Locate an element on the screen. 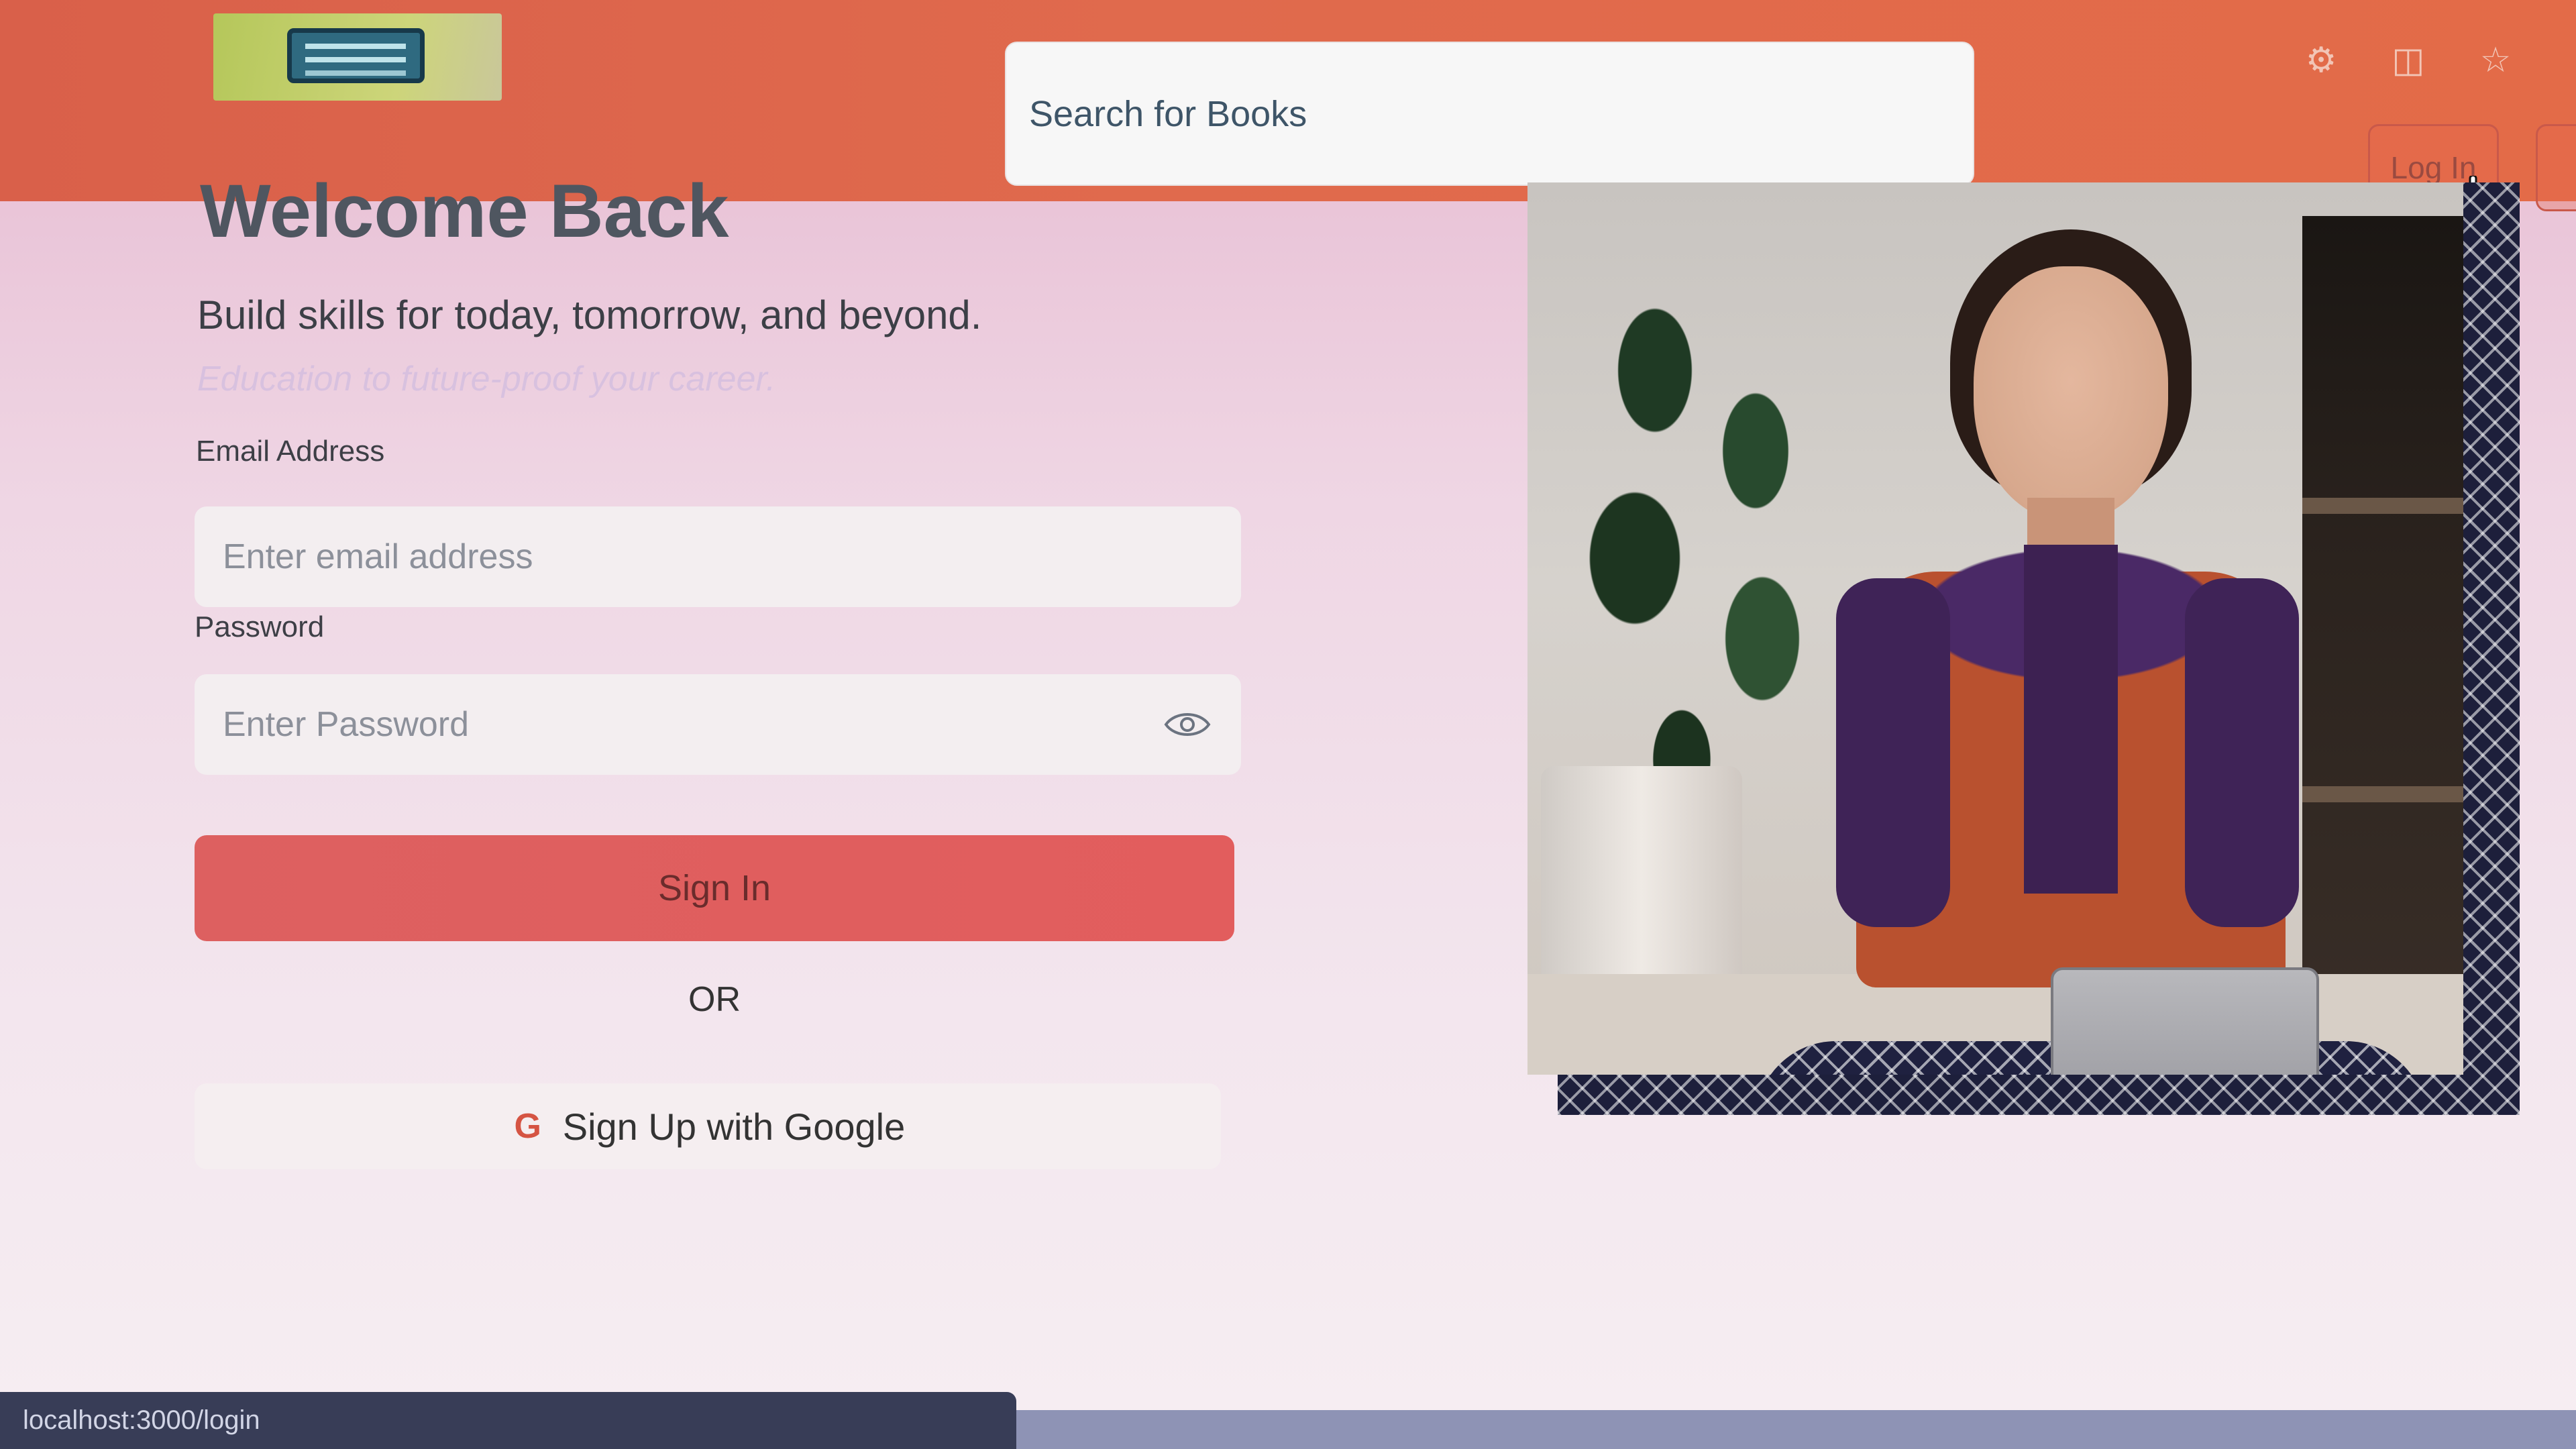  sweater-sleeve-left is located at coordinates (1893, 752).